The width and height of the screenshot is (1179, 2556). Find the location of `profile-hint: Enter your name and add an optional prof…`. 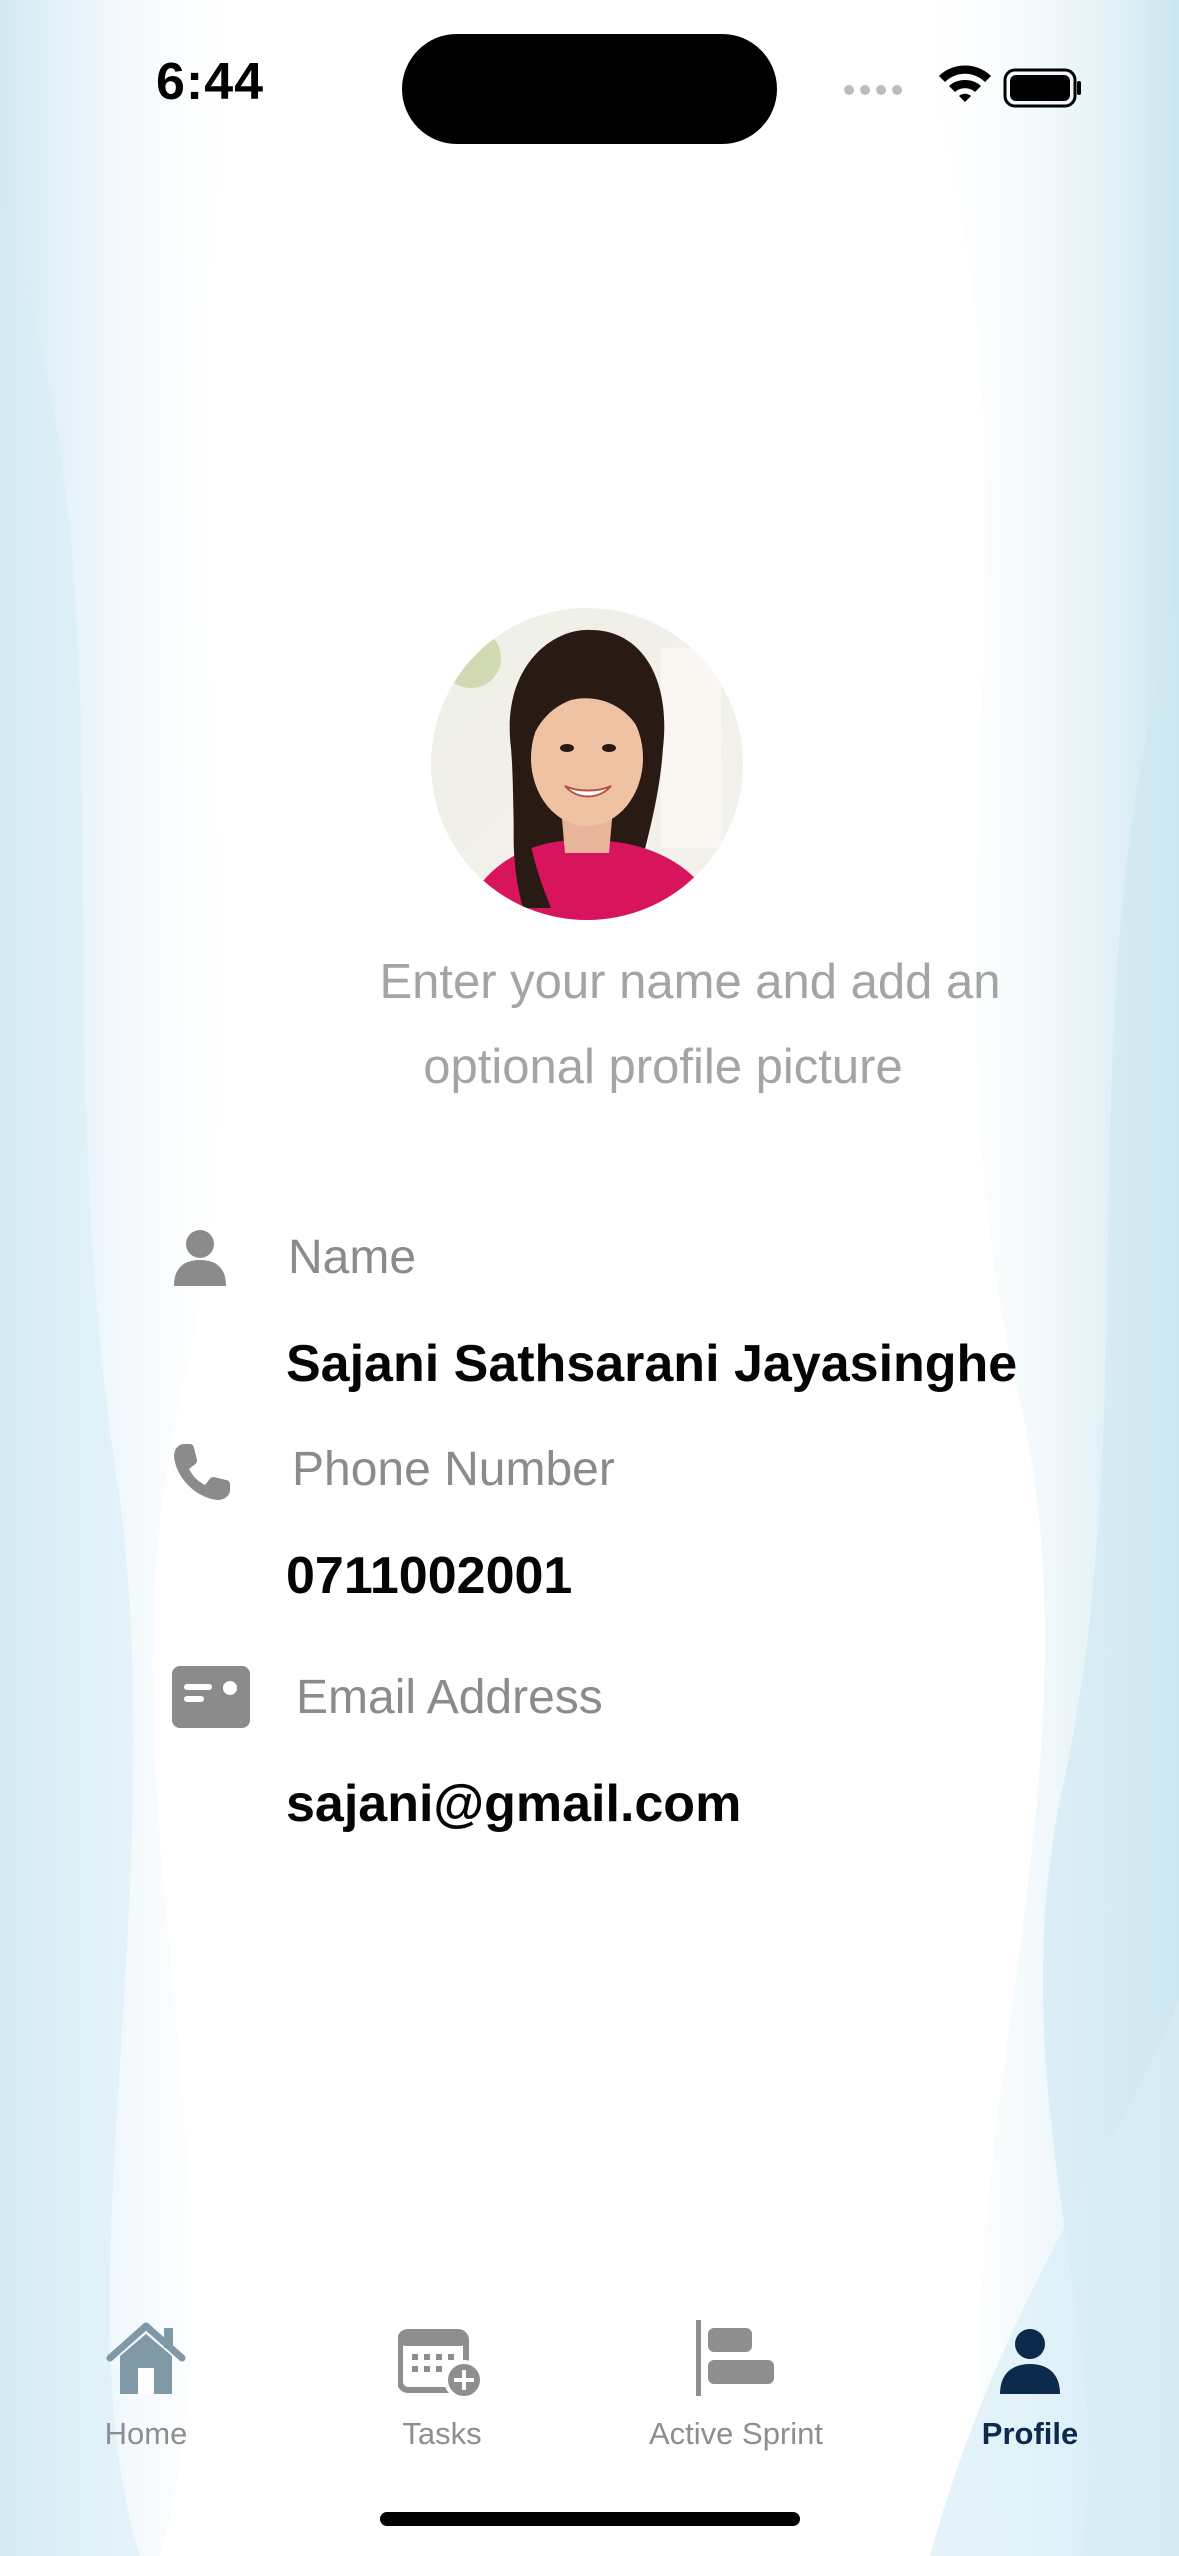

profile-hint: Enter your name and add an optional prof… is located at coordinates (690, 1025).